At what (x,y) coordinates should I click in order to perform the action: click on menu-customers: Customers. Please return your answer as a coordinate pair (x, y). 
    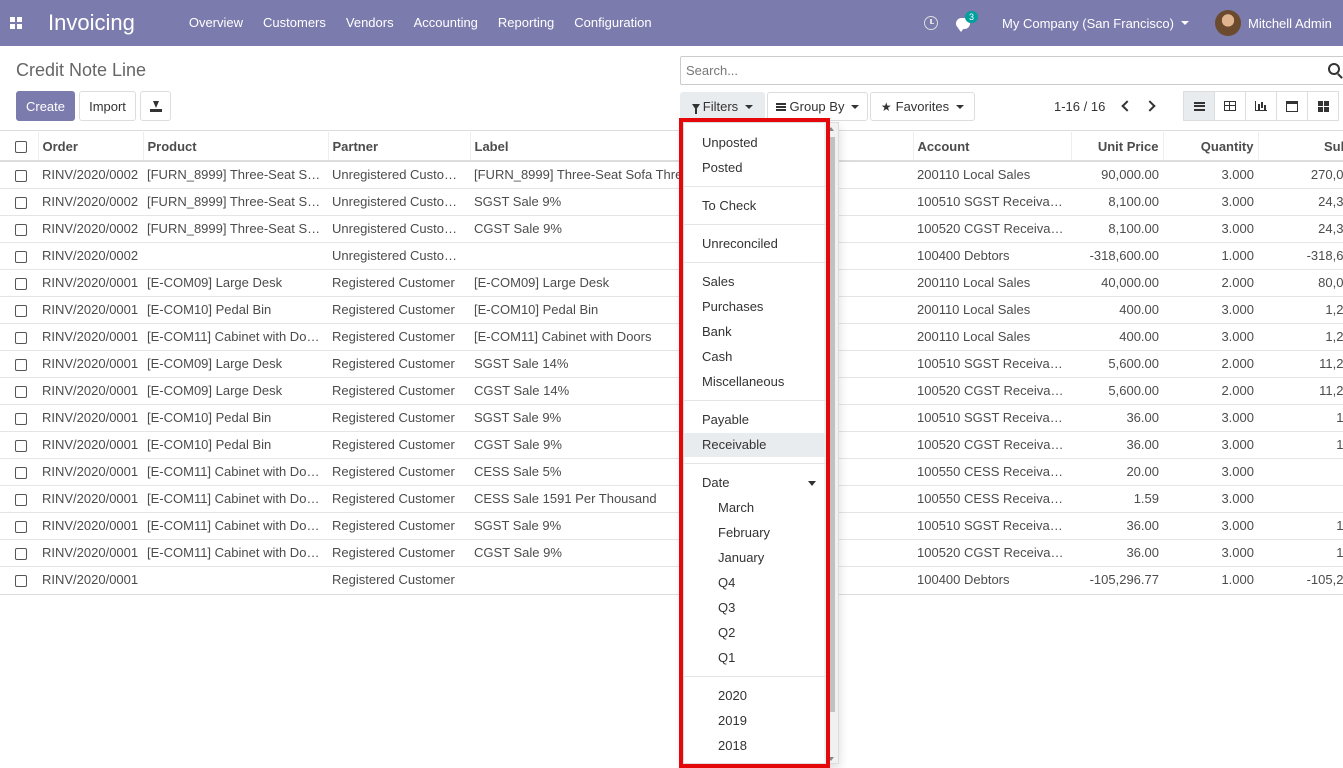
    Looking at the image, I should click on (294, 23).